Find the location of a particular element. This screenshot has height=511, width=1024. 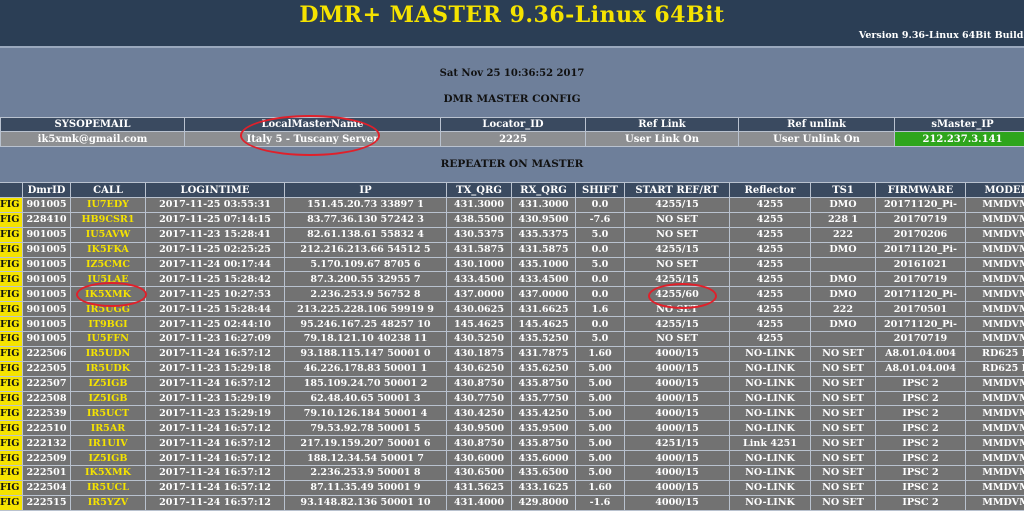

table-cell: 2017-11-25 02:25:25 is located at coordinates (215, 249).